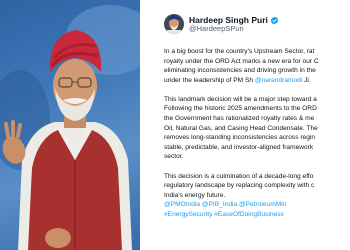 Image resolution: width=350 pixels, height=250 pixels. I want to click on tweet-text-line: sector., so click(174, 157).